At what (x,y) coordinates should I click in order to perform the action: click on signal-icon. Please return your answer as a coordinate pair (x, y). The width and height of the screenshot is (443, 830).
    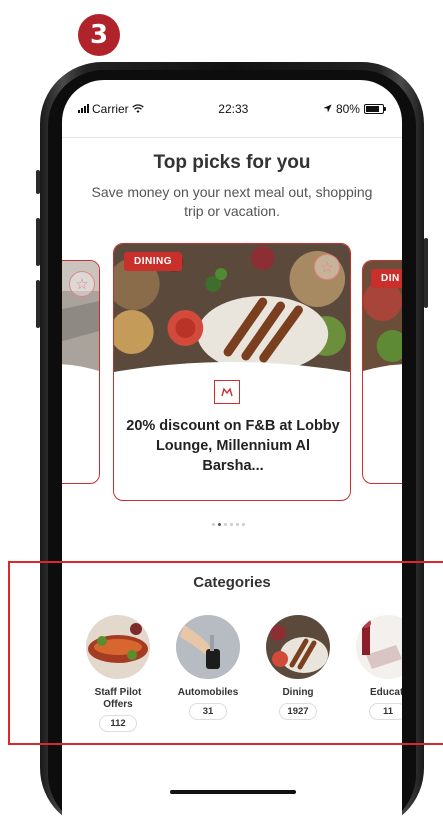
    Looking at the image, I should click on (83, 108).